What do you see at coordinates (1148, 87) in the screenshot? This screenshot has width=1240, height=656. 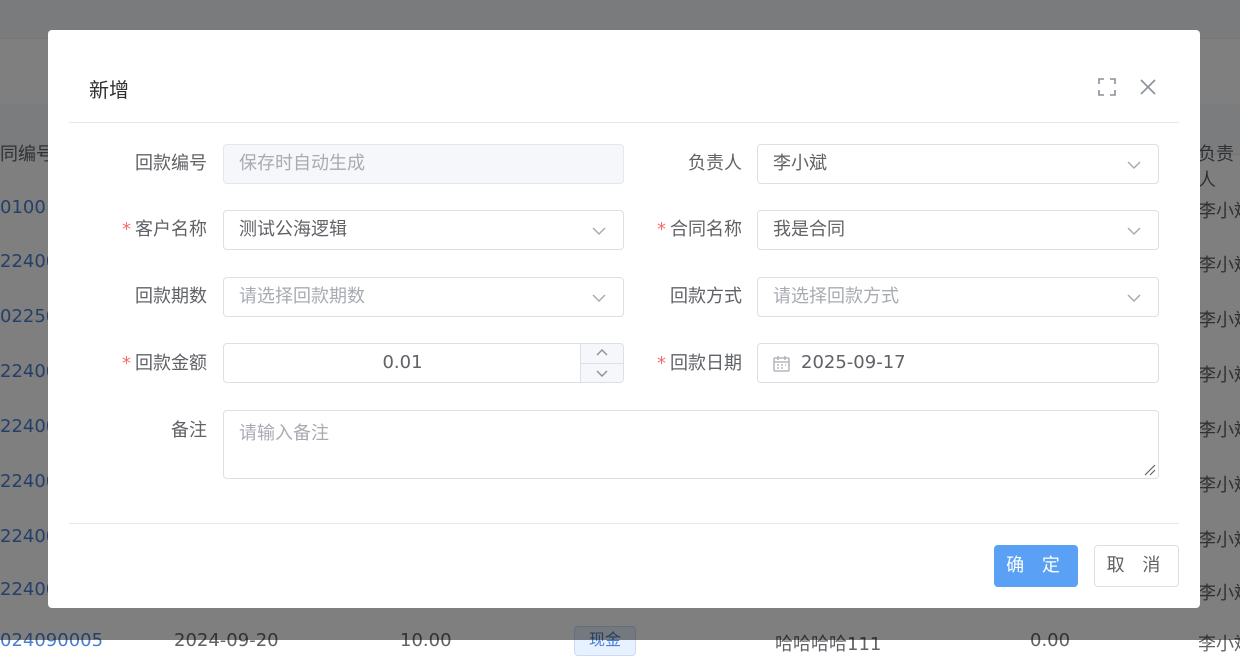 I see `close-icon` at bounding box center [1148, 87].